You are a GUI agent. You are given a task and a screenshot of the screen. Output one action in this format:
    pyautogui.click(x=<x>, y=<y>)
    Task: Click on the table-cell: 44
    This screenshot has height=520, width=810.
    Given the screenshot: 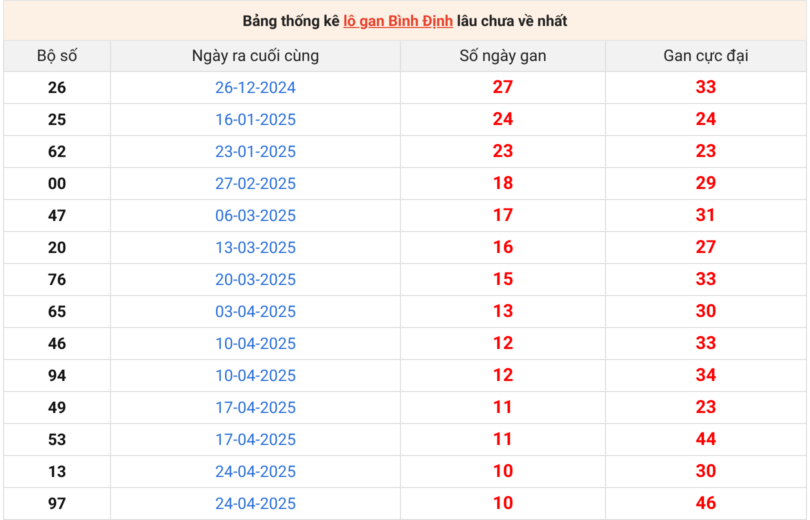 What is the action you would take?
    pyautogui.click(x=706, y=440)
    